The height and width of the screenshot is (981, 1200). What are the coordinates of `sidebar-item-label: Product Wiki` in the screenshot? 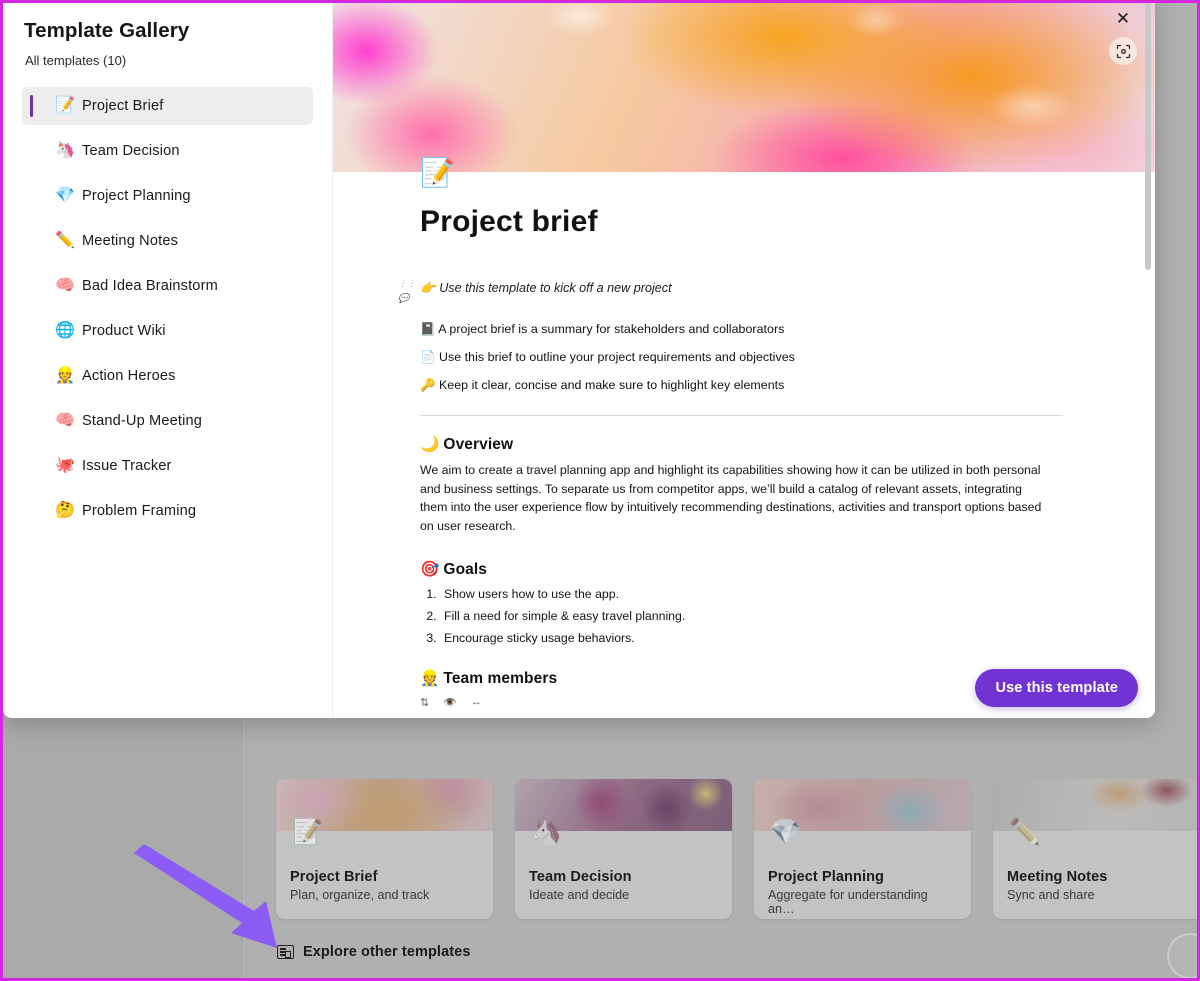 It's located at (124, 331).